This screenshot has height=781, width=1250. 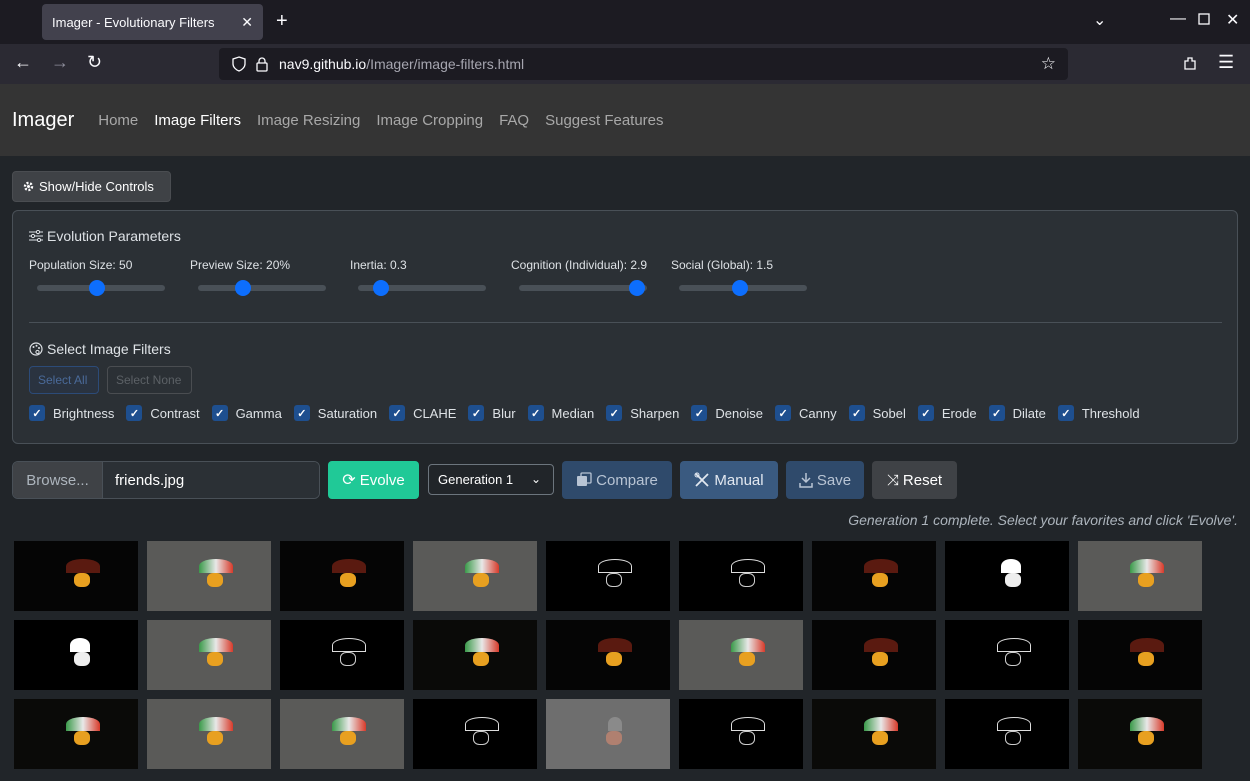 I want to click on compare-button: Compare, so click(x=617, y=480).